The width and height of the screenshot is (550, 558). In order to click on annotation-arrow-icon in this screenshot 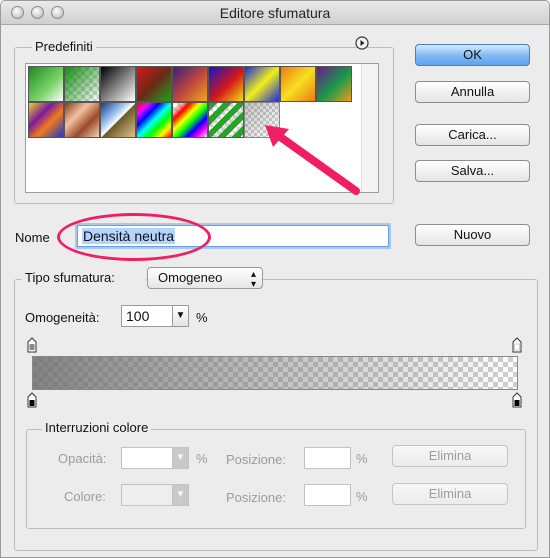, I will do `click(312, 160)`.